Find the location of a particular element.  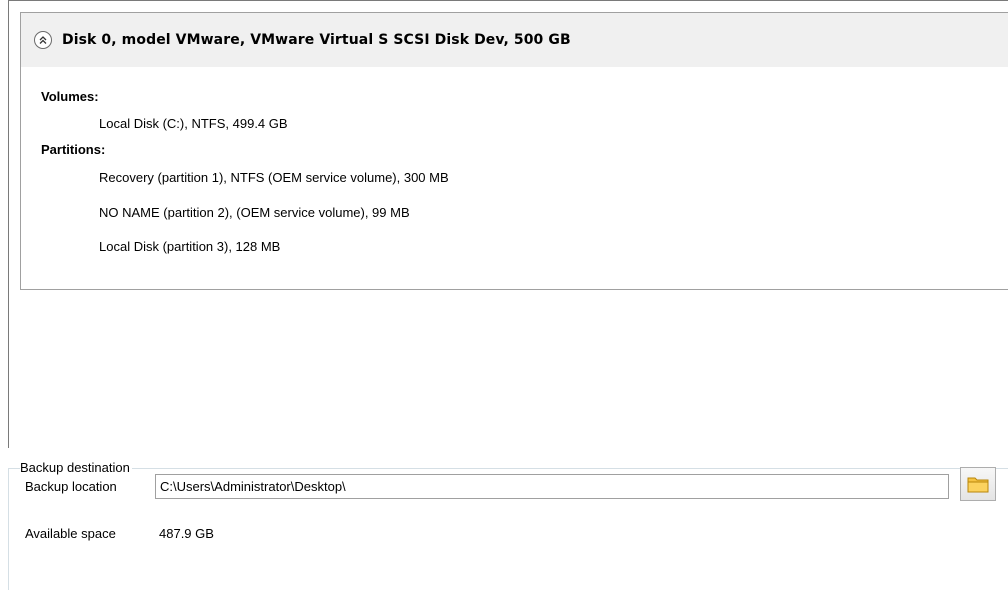

group-border-top is located at coordinates (508, 468).